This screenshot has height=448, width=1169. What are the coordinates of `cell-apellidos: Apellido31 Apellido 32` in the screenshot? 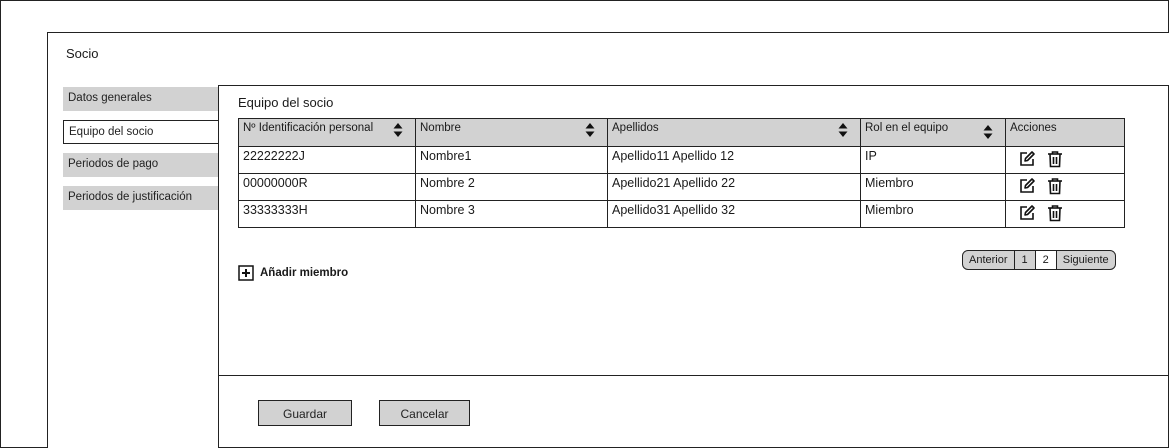 It's located at (734, 214).